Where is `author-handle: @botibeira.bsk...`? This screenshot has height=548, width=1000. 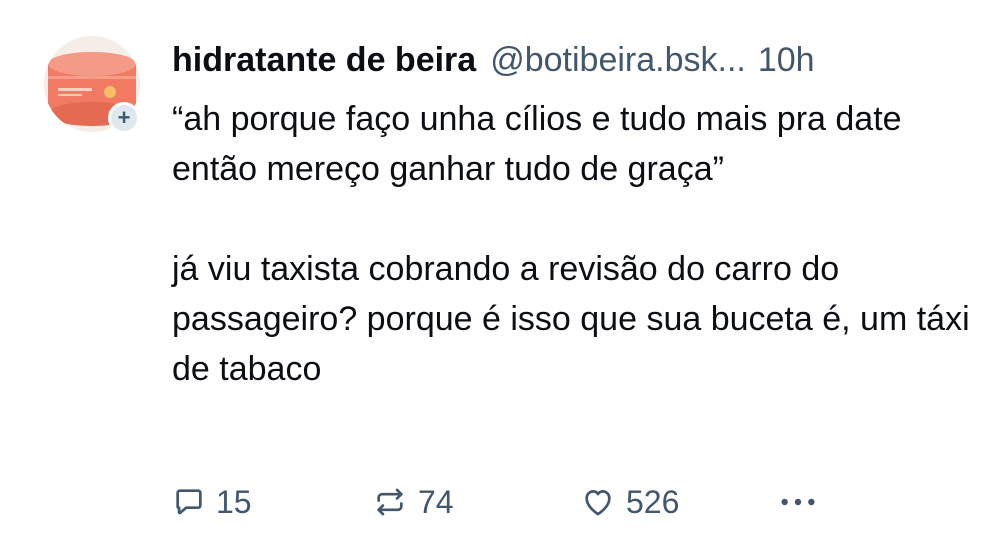 author-handle: @botibeira.bsk... is located at coordinates (618, 60).